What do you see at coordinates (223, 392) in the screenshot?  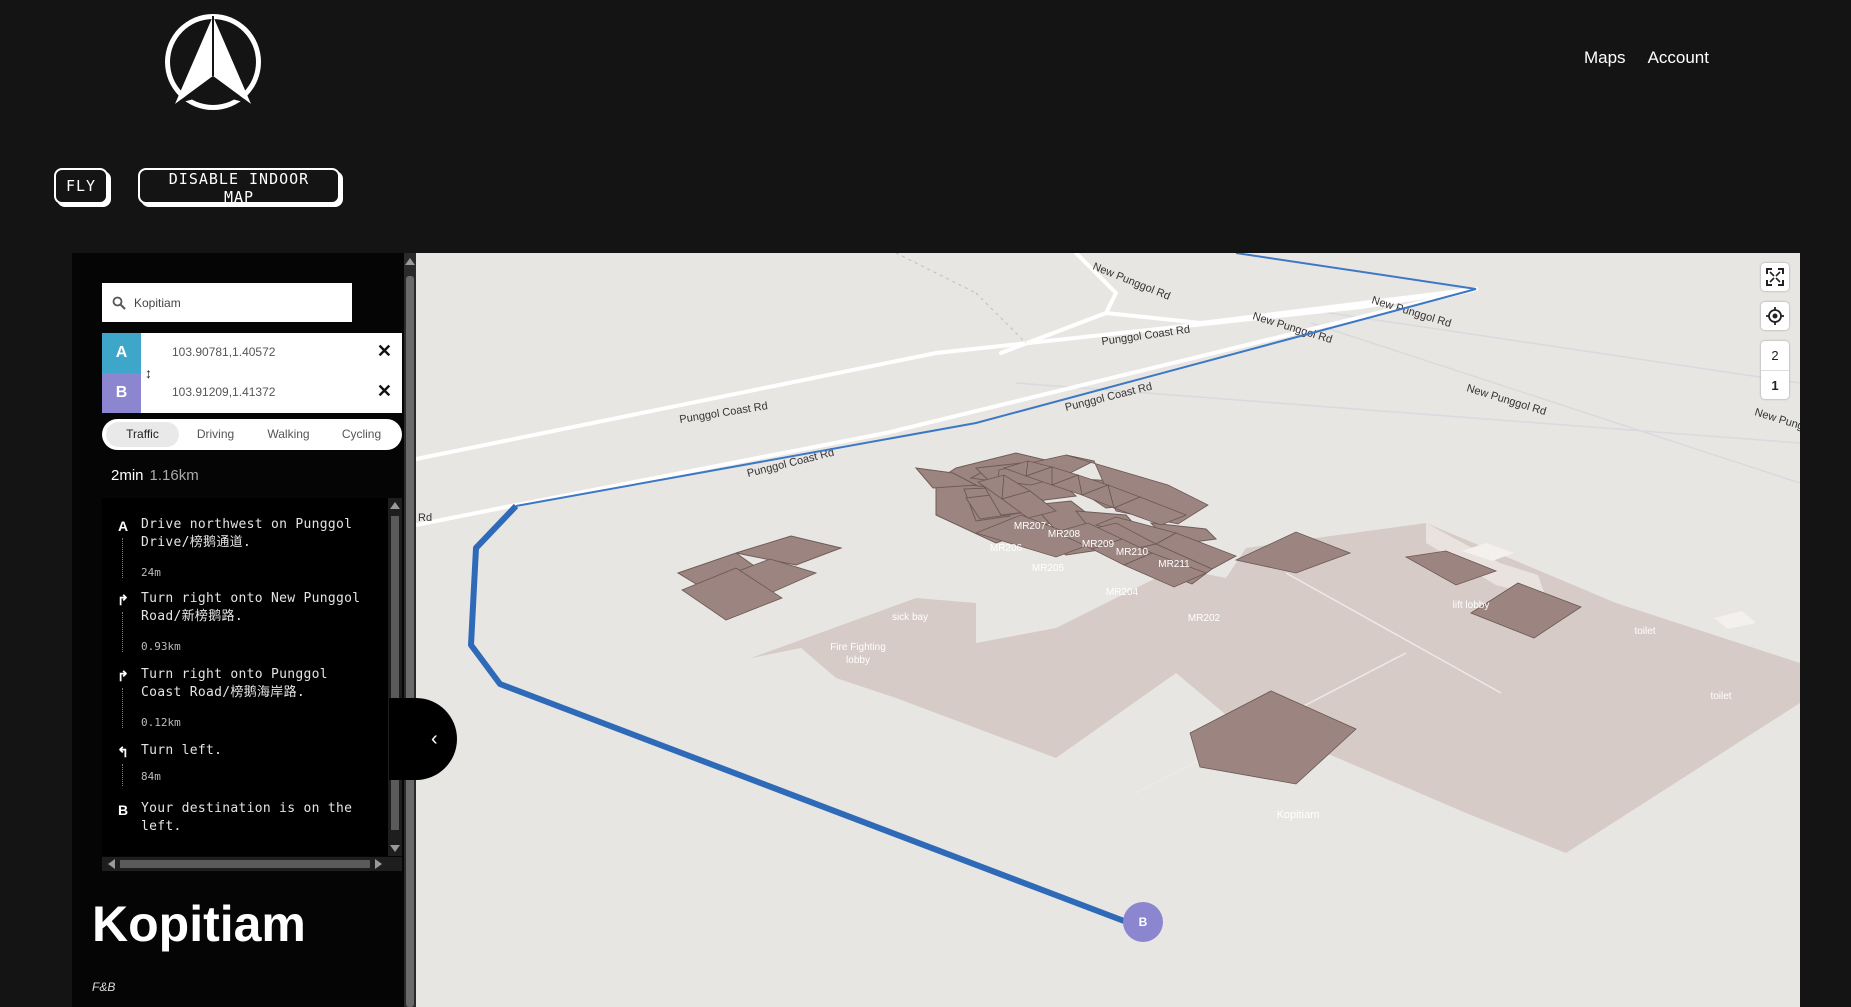 I see `waypoint-b-coords: 103.91209,1.41372` at bounding box center [223, 392].